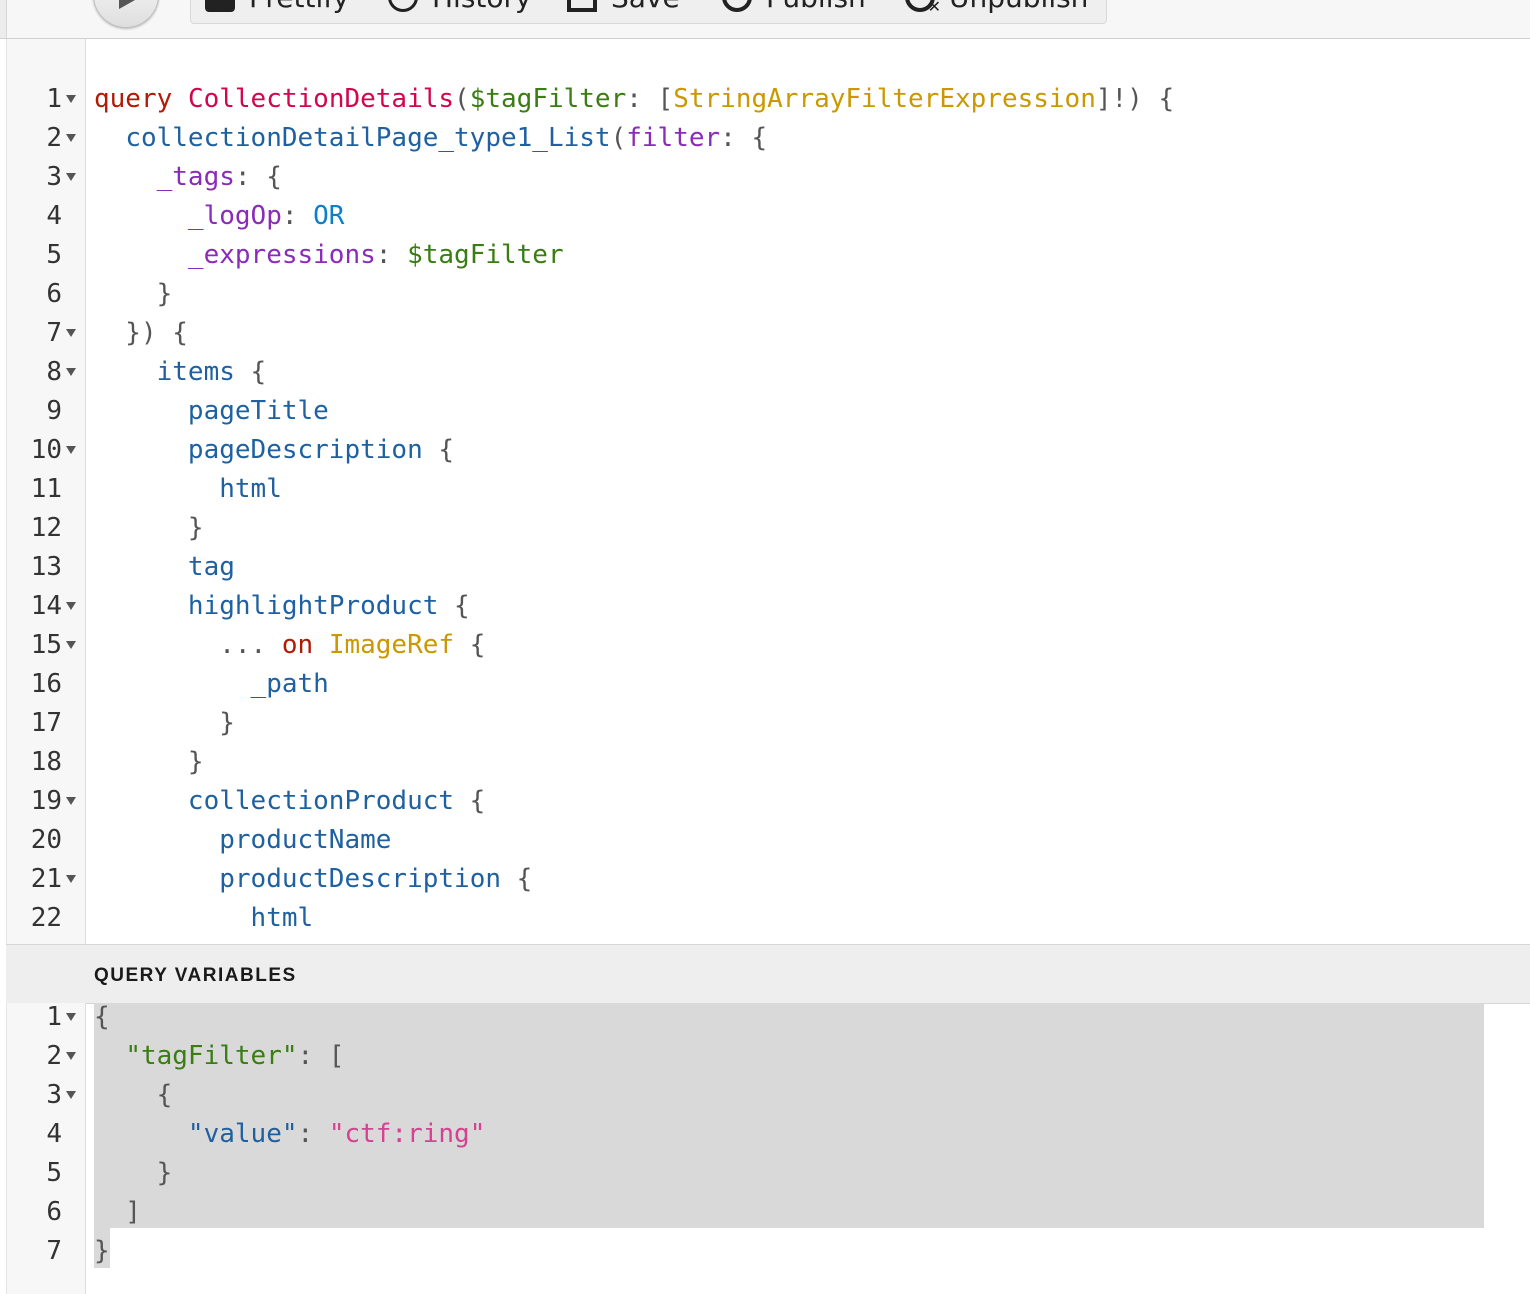 This screenshot has width=1530, height=1294. Describe the element at coordinates (234, 216) in the screenshot. I see `code-token-attr: _logOp` at that location.